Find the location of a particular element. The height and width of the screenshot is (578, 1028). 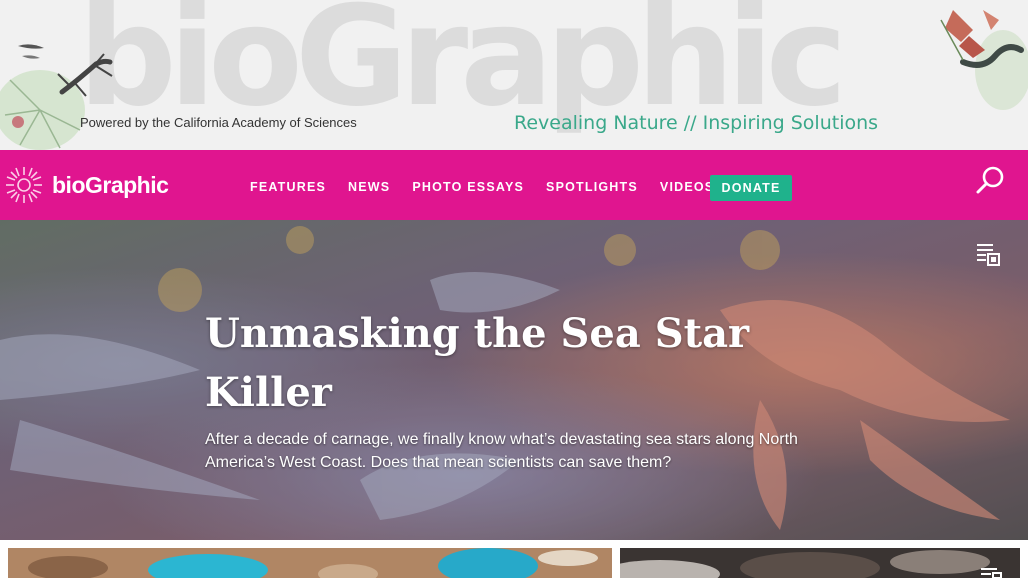

search-icon is located at coordinates (991, 180).